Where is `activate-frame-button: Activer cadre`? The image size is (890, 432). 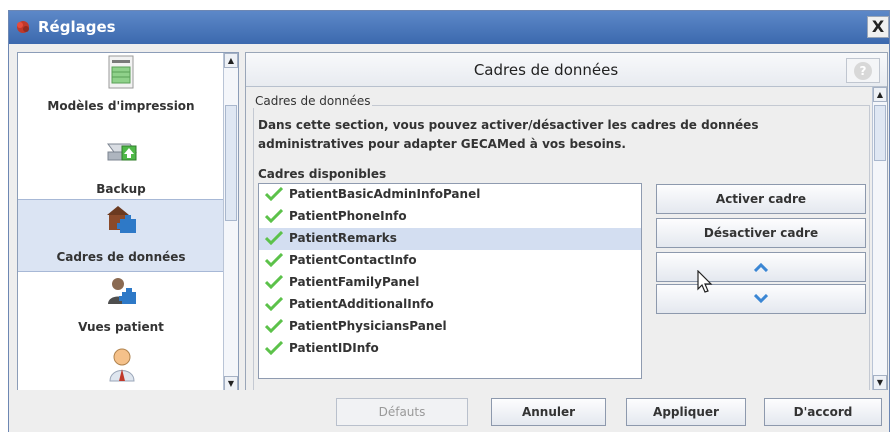
activate-frame-button: Activer cadre is located at coordinates (761, 199).